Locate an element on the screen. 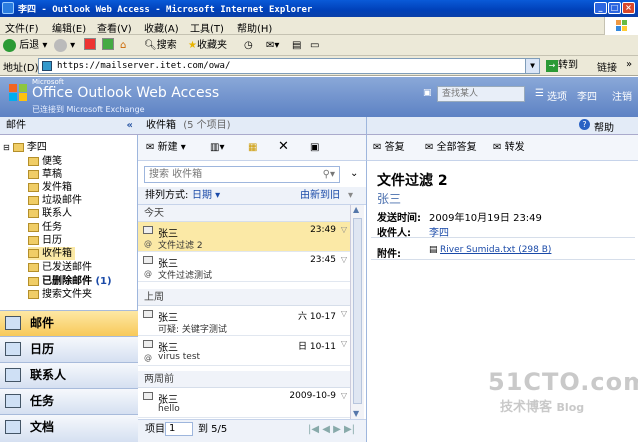  folder-item-inbox: 收件箱 is located at coordinates (51, 253).